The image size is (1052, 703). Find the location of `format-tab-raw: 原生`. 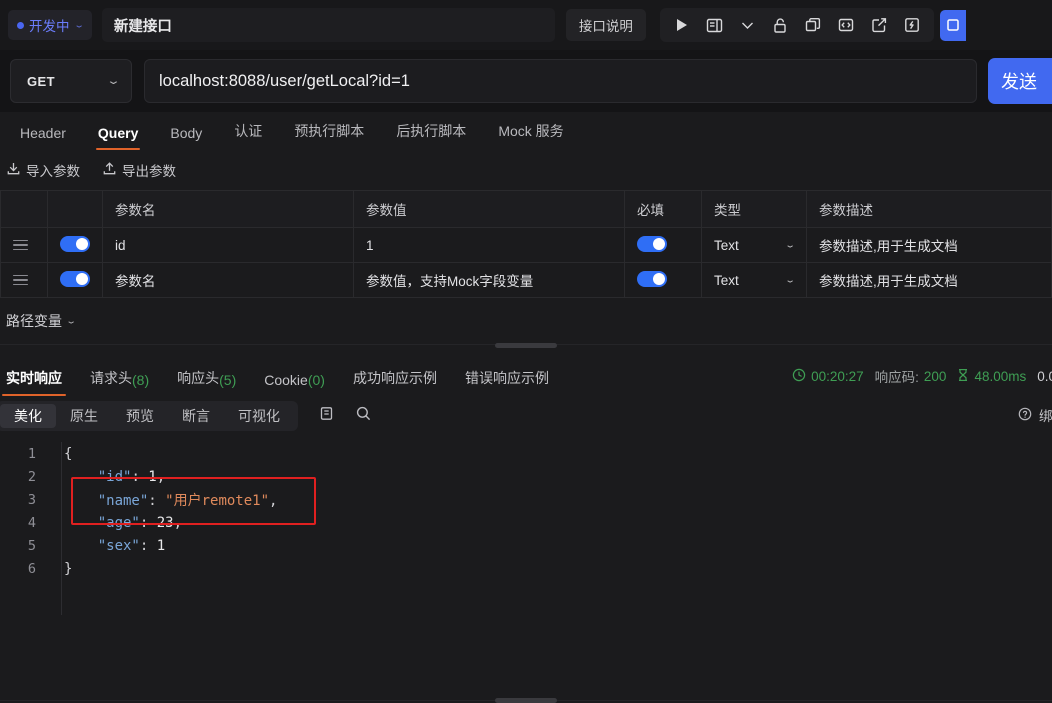

format-tab-raw: 原生 is located at coordinates (84, 416).